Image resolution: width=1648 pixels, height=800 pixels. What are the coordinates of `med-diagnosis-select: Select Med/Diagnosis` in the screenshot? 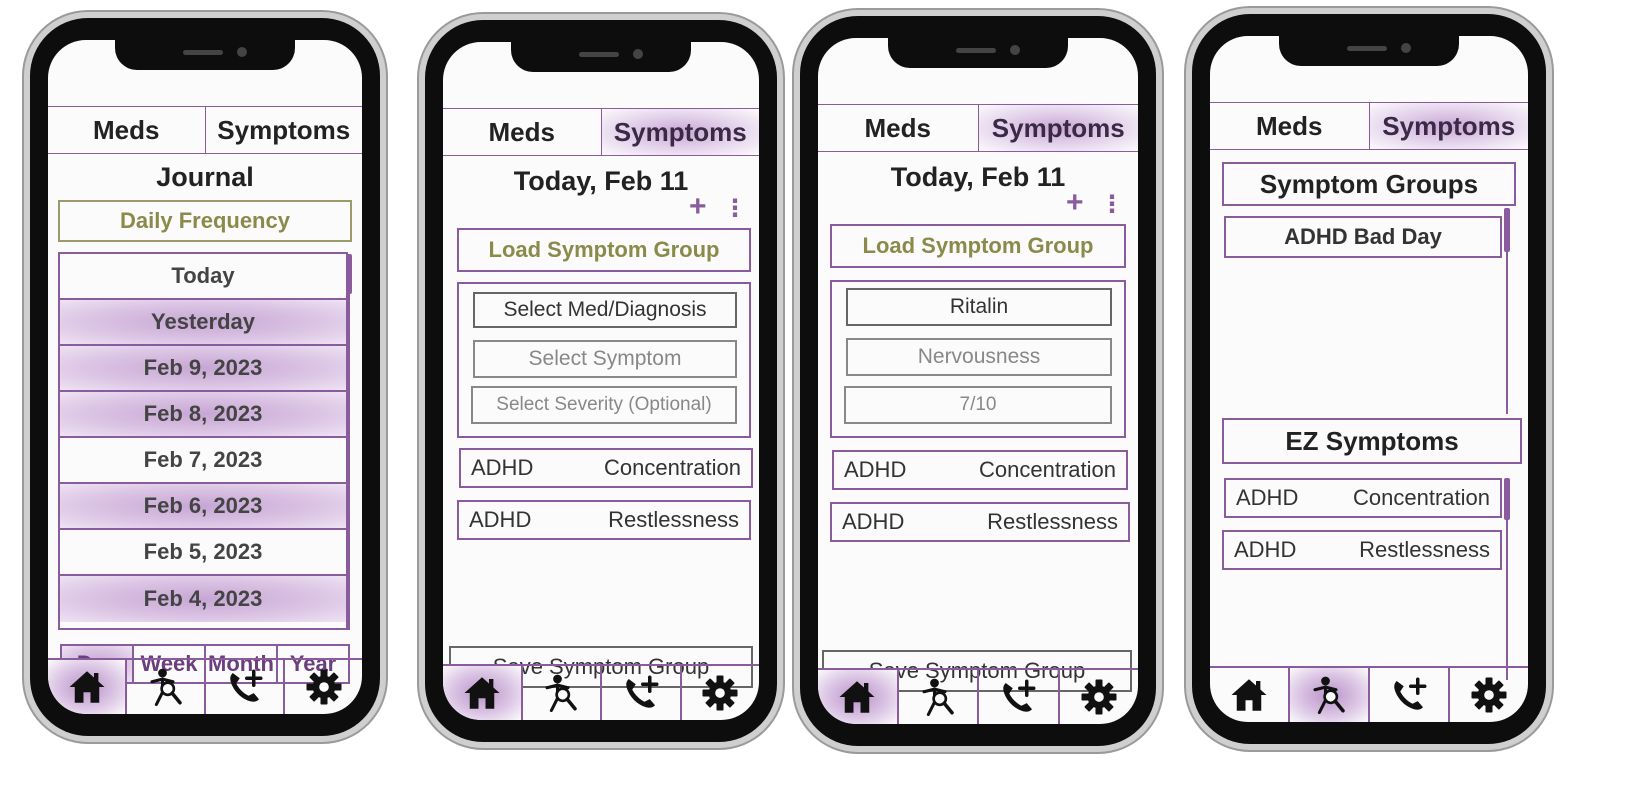 It's located at (605, 310).